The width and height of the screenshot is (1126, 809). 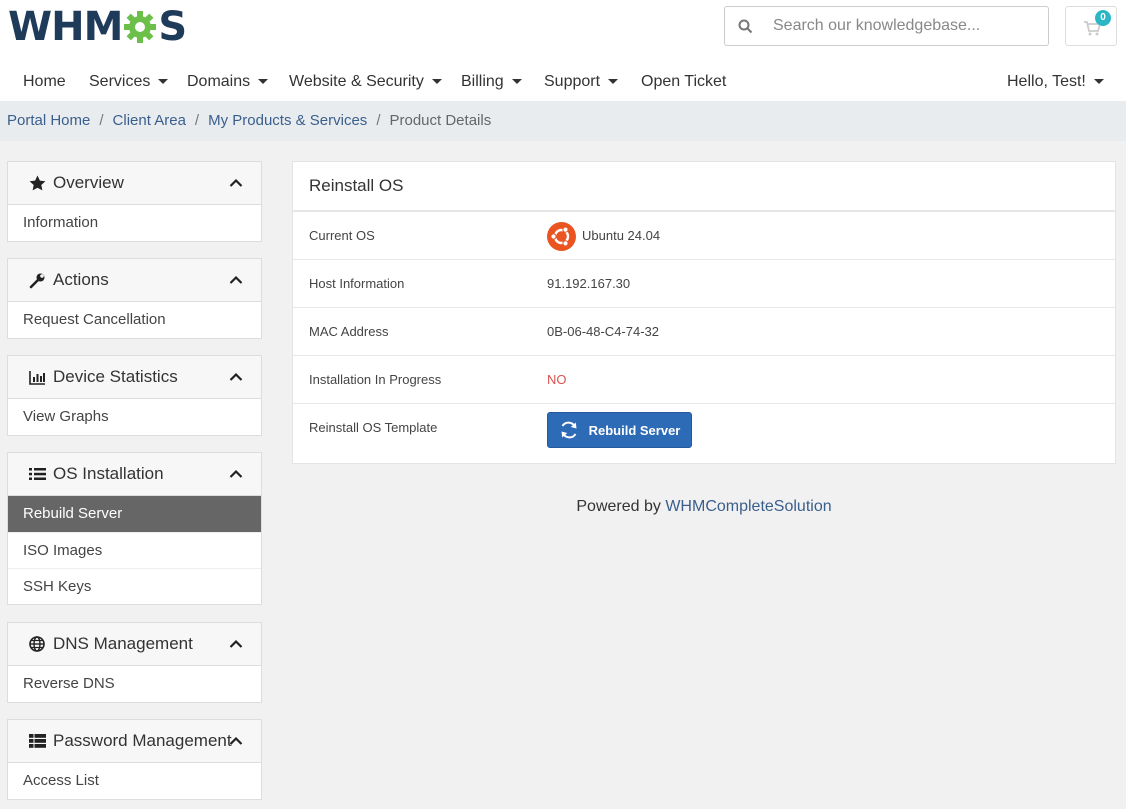 I want to click on sidebar-item-access-list: Access List, so click(x=134, y=781).